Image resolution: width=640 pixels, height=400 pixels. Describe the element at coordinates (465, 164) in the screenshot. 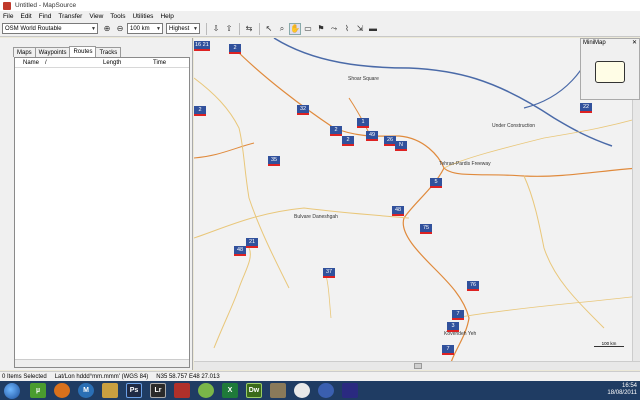

I see `label-tehran-pardis-freeway: Tehran-Pardis Freeway` at that location.